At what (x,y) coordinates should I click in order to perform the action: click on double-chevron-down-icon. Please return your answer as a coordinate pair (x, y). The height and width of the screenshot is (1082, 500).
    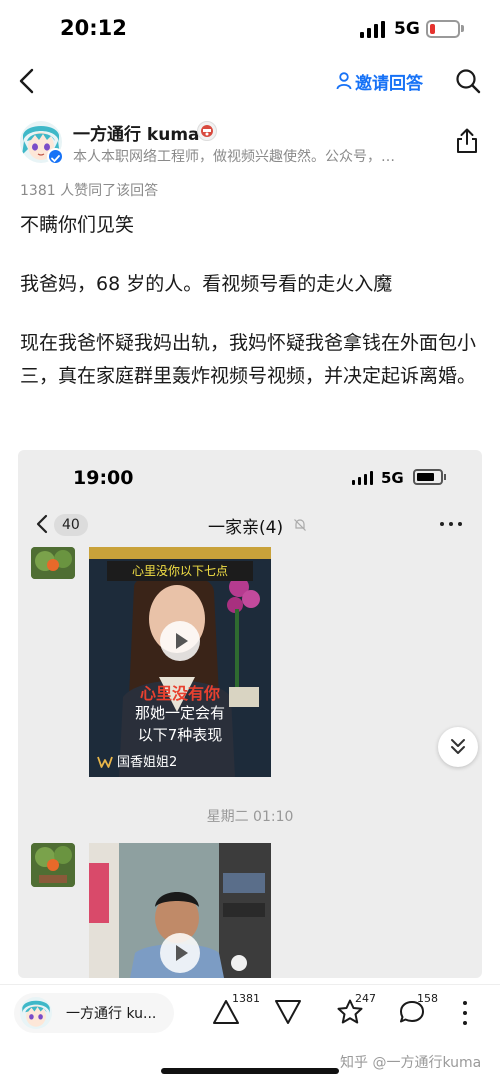
    Looking at the image, I should click on (458, 746).